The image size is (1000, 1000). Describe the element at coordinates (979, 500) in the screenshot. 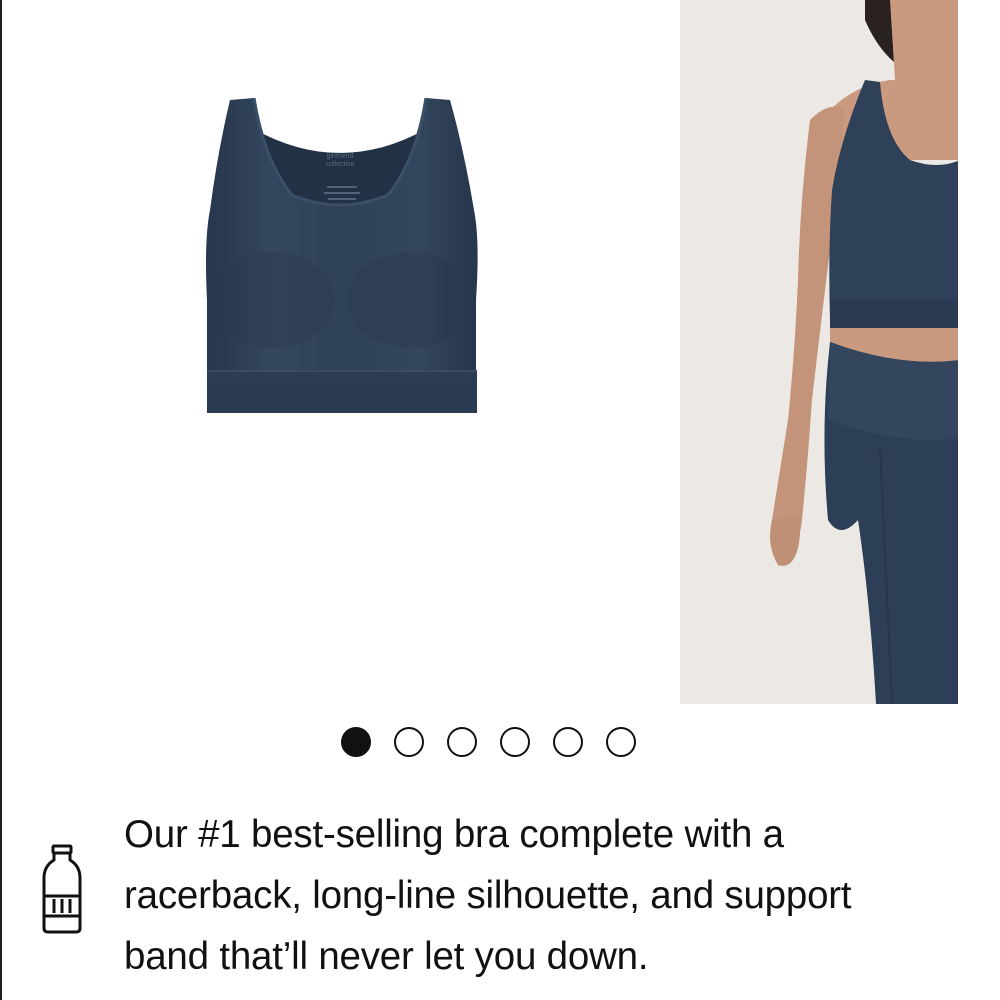

I see `right-margin` at that location.